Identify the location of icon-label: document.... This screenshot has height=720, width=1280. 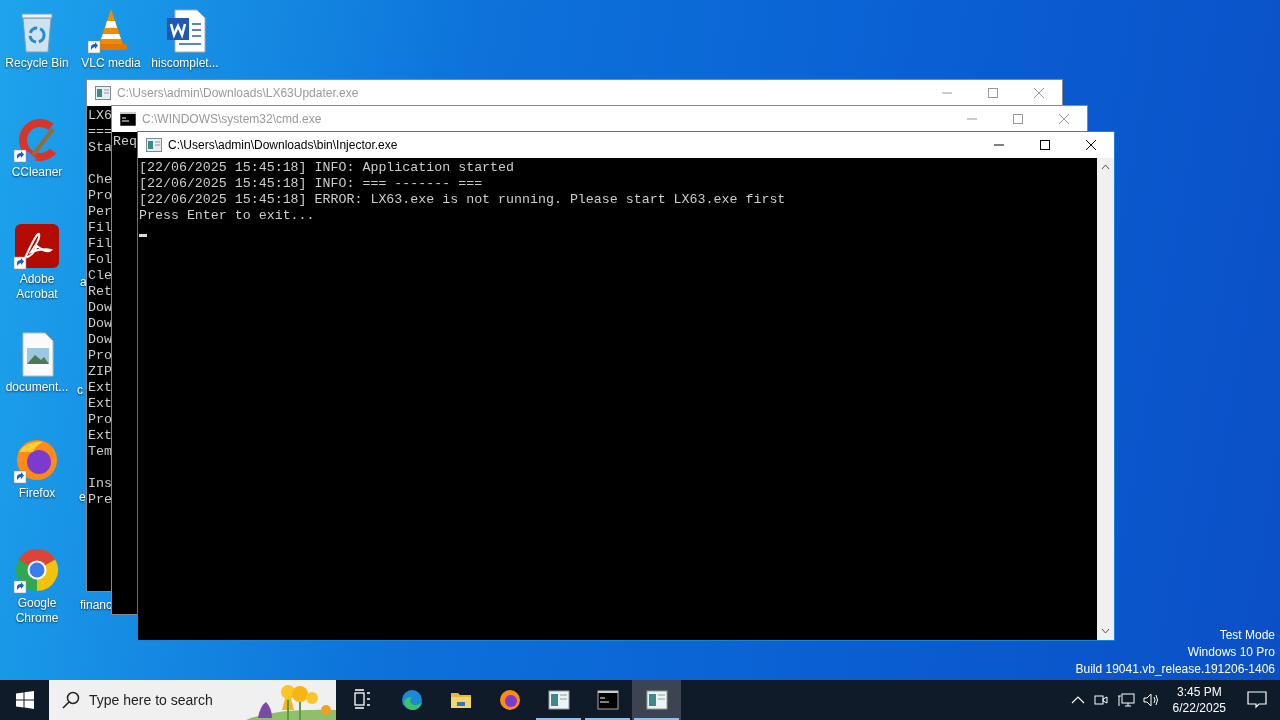
(37, 387).